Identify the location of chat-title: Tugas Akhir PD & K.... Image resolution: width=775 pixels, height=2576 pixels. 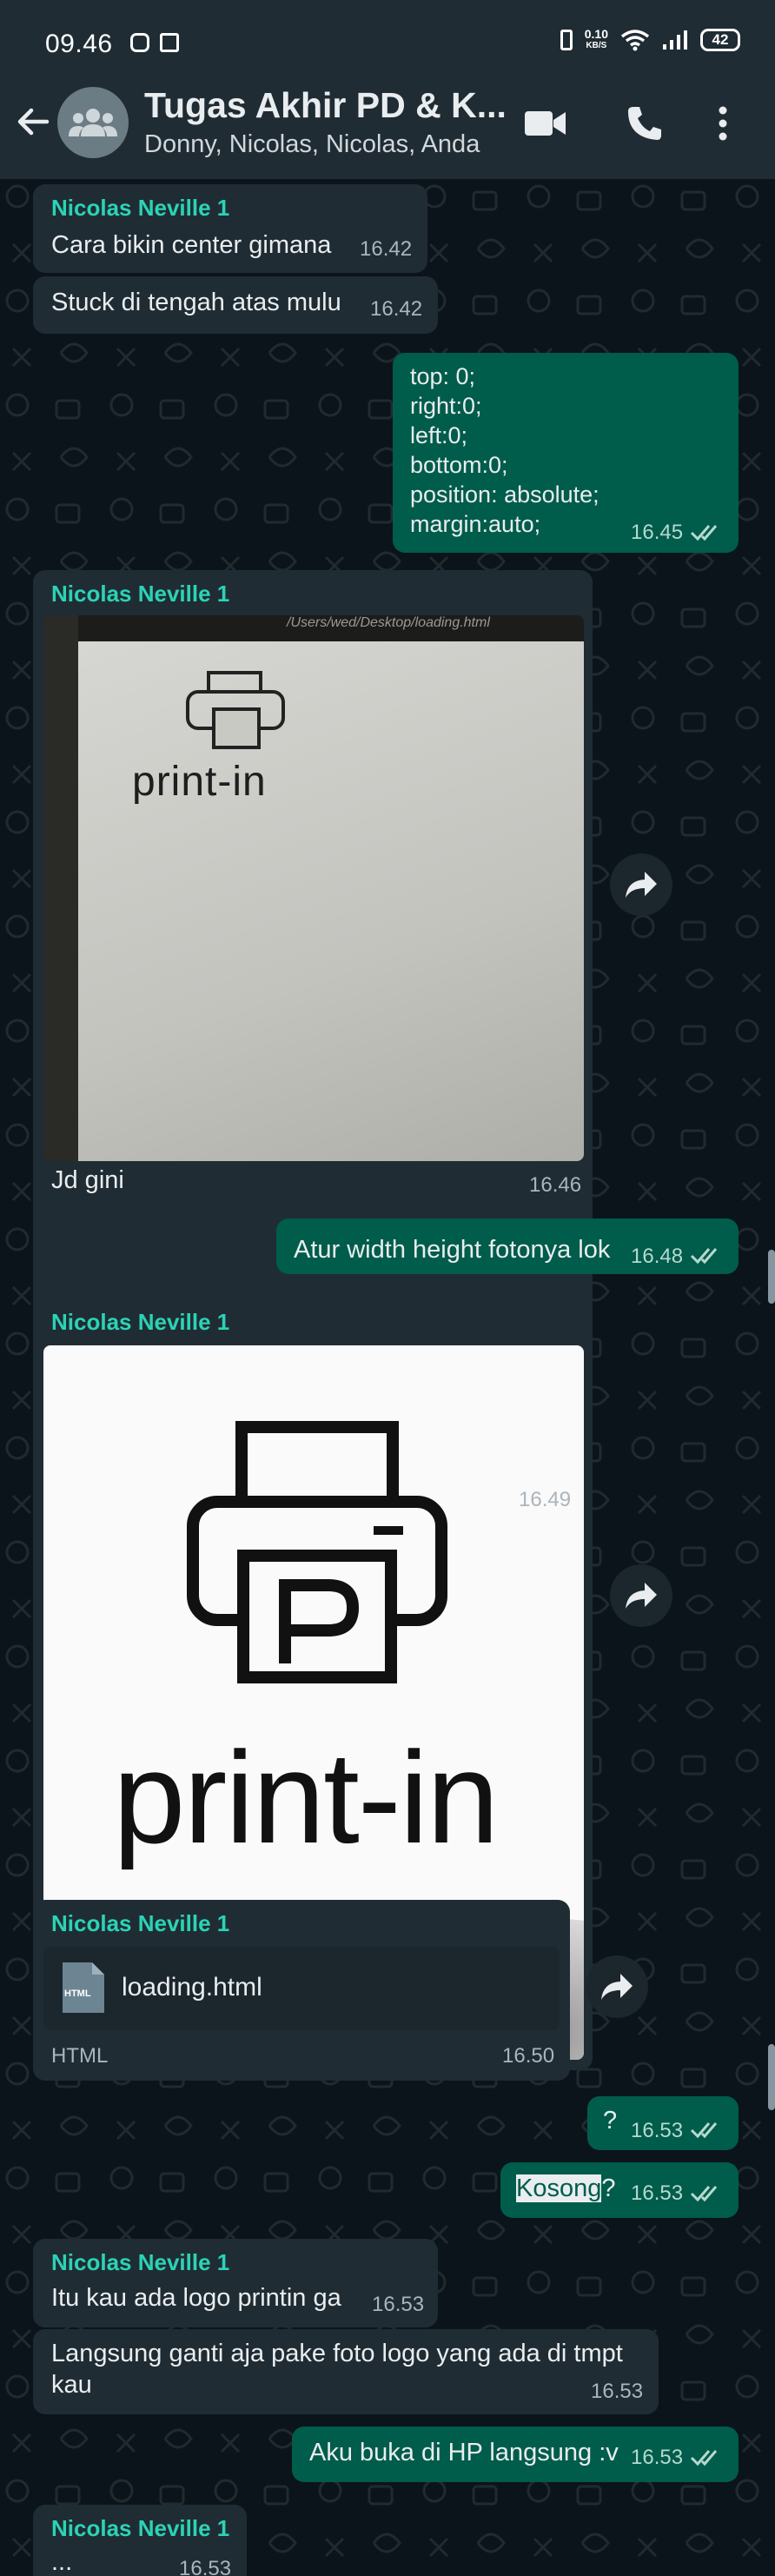
(326, 105).